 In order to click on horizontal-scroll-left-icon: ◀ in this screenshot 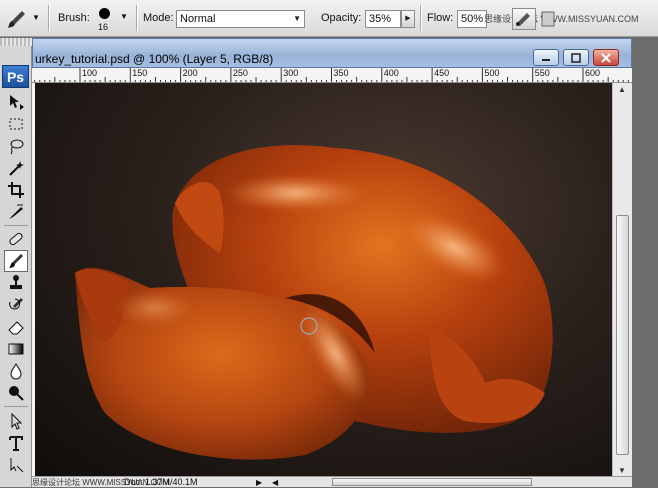, I will do `click(275, 482)`.